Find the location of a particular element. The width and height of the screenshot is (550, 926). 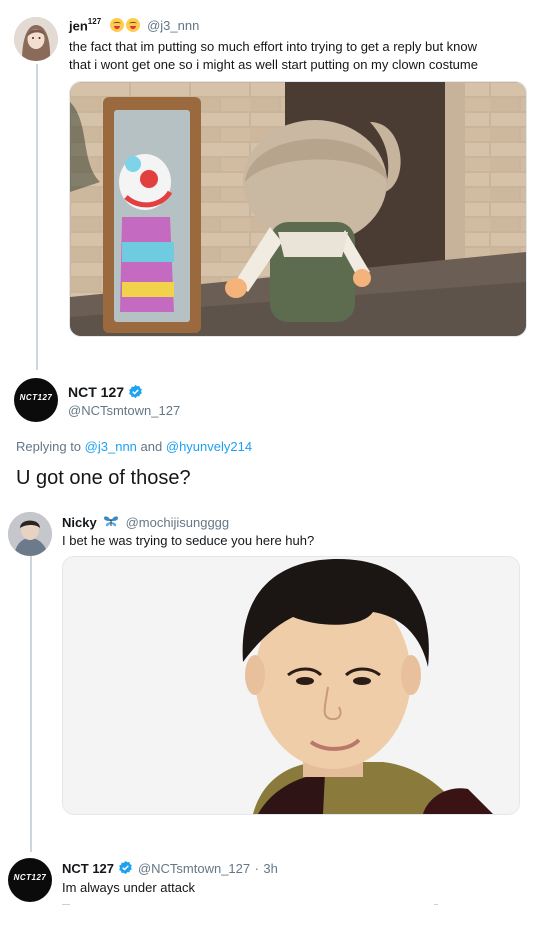

reply-user-link: @hyunvely214 is located at coordinates (209, 446).